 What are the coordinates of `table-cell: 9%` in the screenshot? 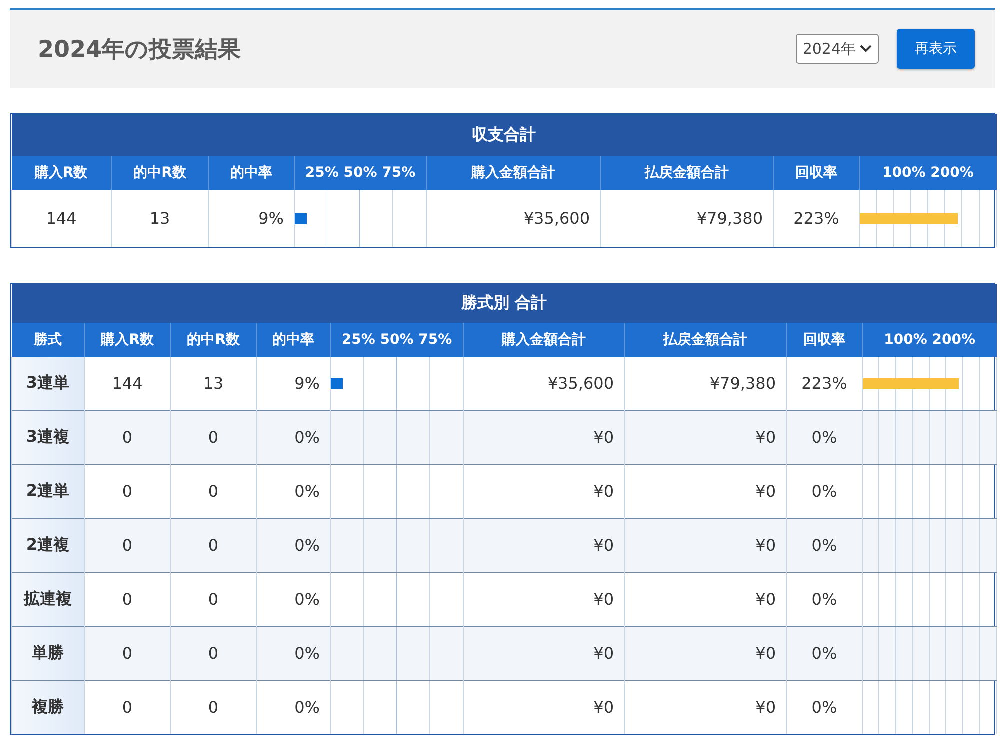 It's located at (251, 218).